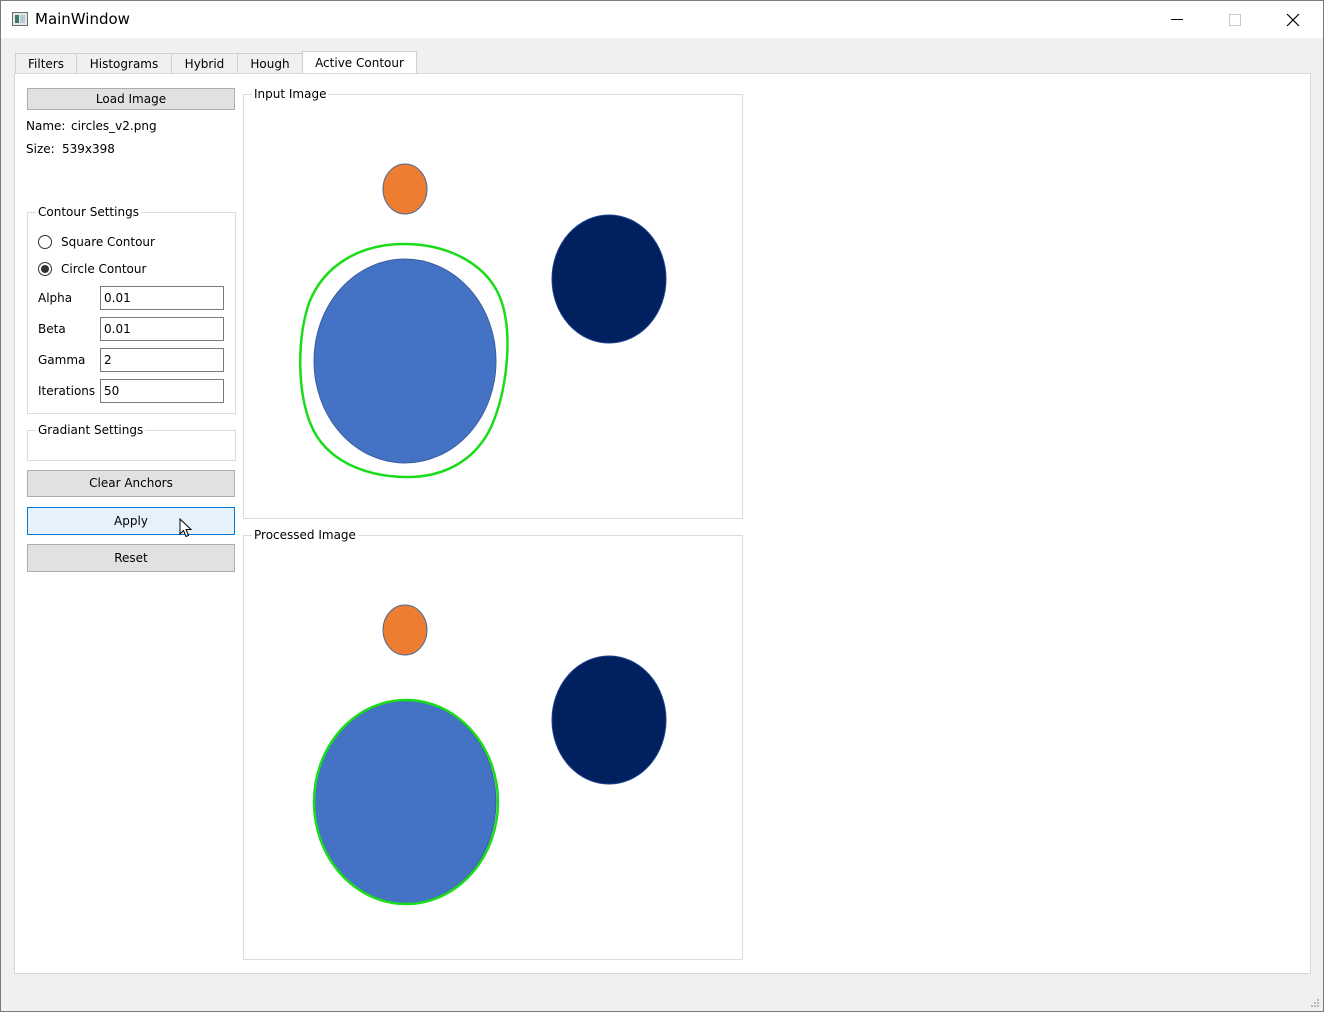 The height and width of the screenshot is (1012, 1324). Describe the element at coordinates (162, 391) in the screenshot. I see `iterations-field: 50` at that location.